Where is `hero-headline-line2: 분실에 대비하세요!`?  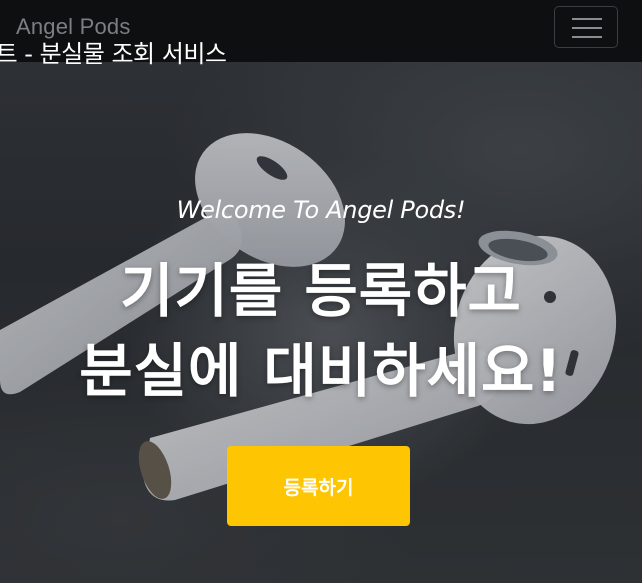
hero-headline-line2: 분실에 대비하세요! is located at coordinates (321, 371).